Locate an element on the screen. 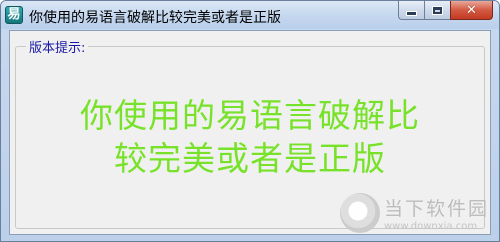 This screenshot has height=242, width=500. close-icon: ✕ is located at coordinates (471, 10).